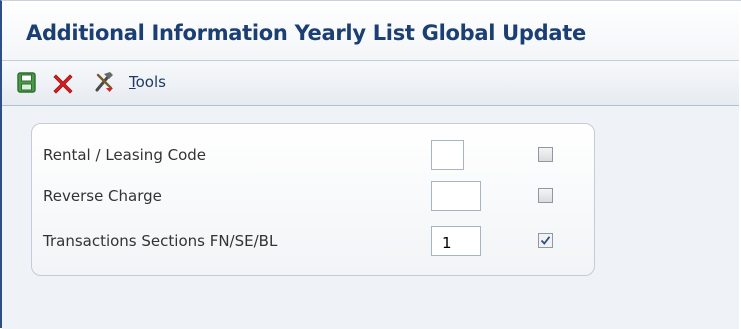 Image resolution: width=741 pixels, height=329 pixels. I want to click on save-icon, so click(26, 82).